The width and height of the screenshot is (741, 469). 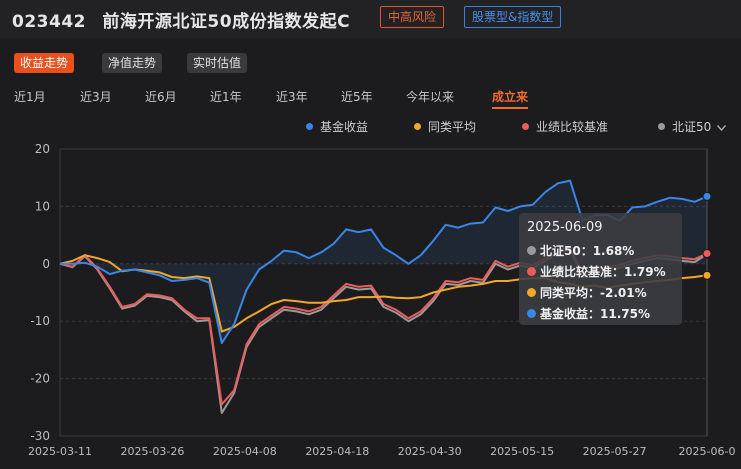 What do you see at coordinates (40, 321) in the screenshot?
I see `y-tick-label: -10` at bounding box center [40, 321].